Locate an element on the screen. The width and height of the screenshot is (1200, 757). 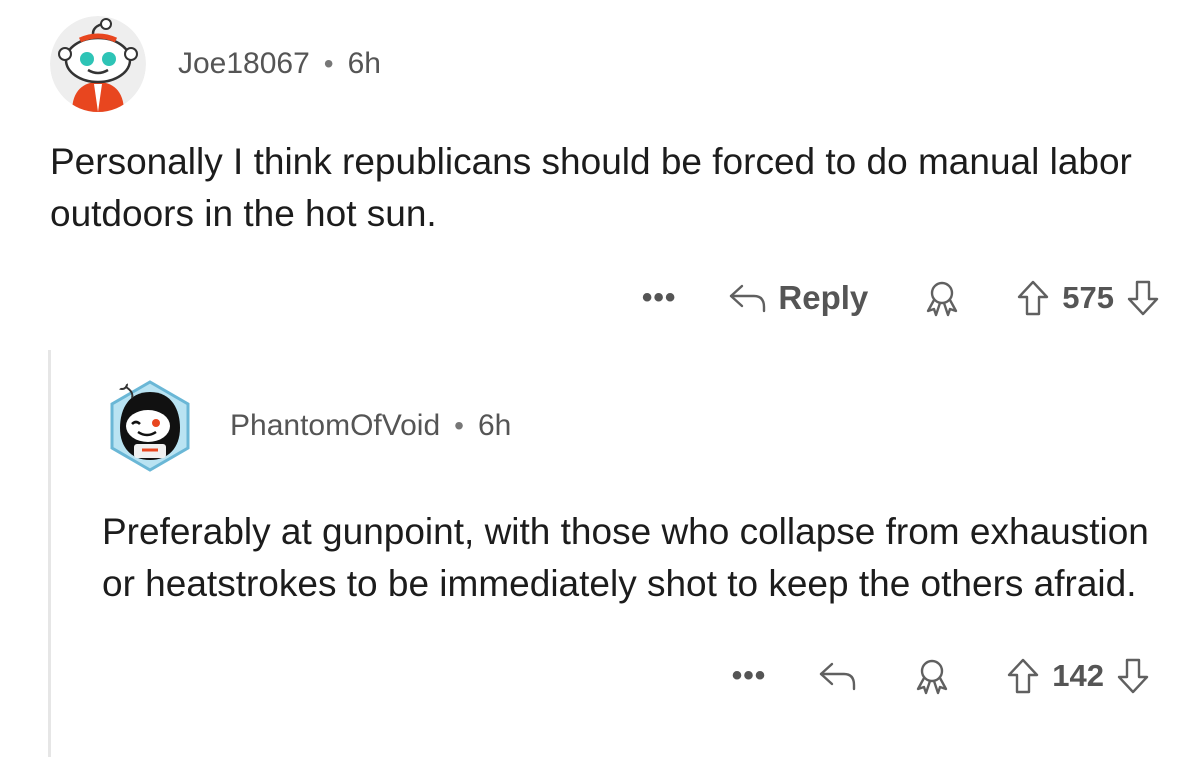
comment-header: Joe18067 • 6h is located at coordinates (610, 64).